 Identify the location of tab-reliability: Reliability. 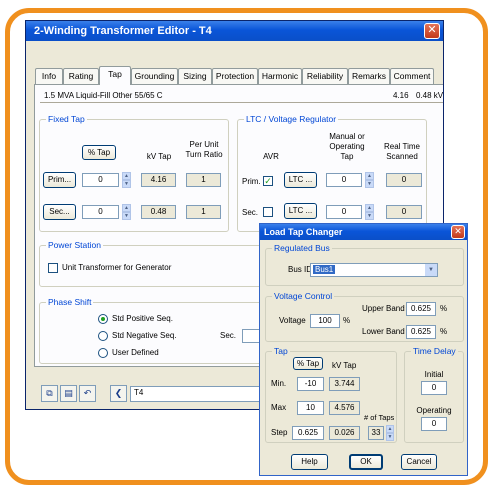
(325, 76).